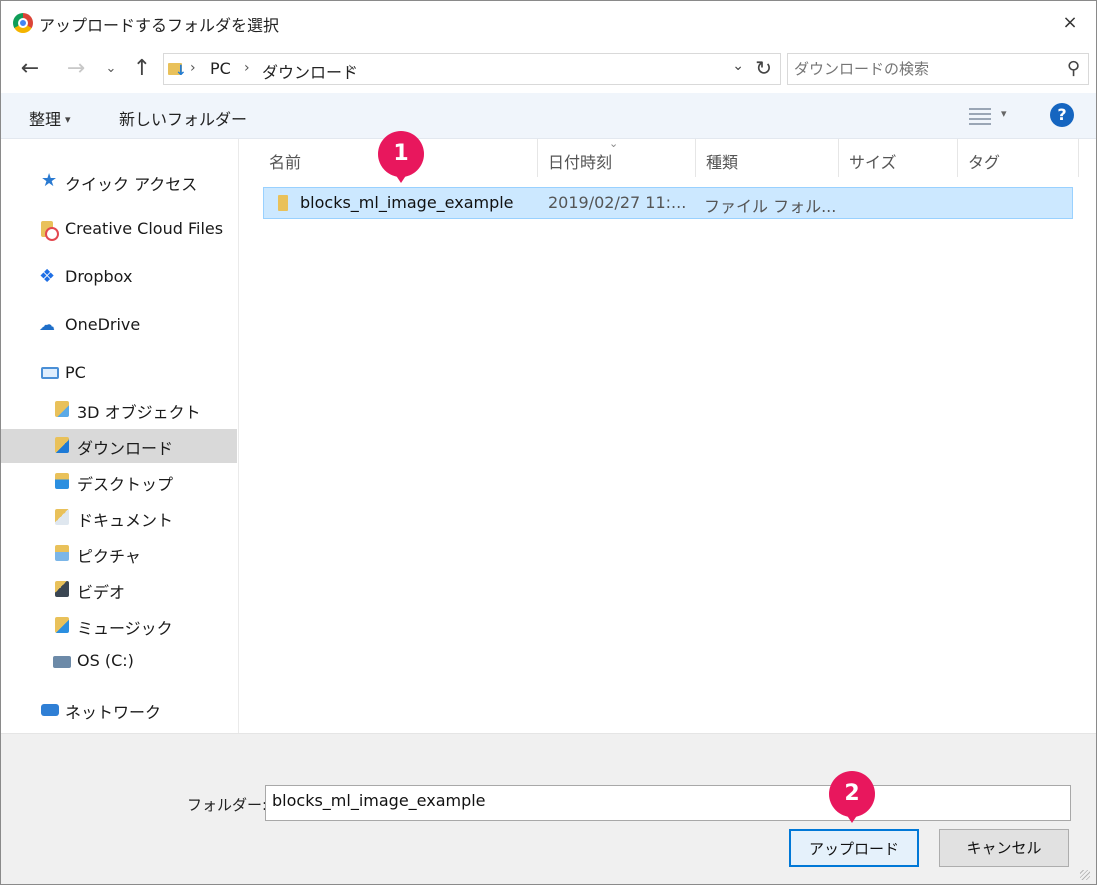 This screenshot has height=885, width=1097. Describe the element at coordinates (548, 116) in the screenshot. I see `command-bar: 整理 ▾ 新しいフォルダー ▾` at that location.